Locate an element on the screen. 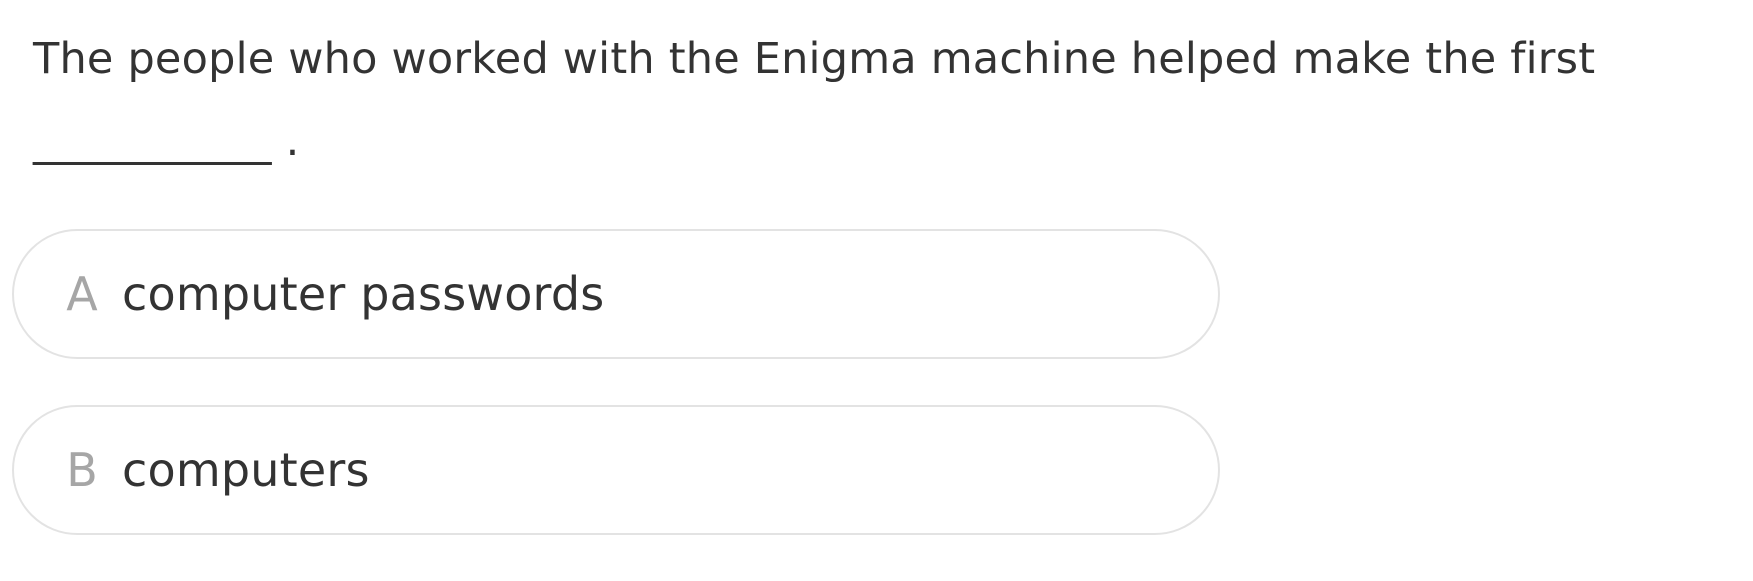 Image resolution: width=1753 pixels, height=581 pixels. option-letter: A is located at coordinates (82, 294).